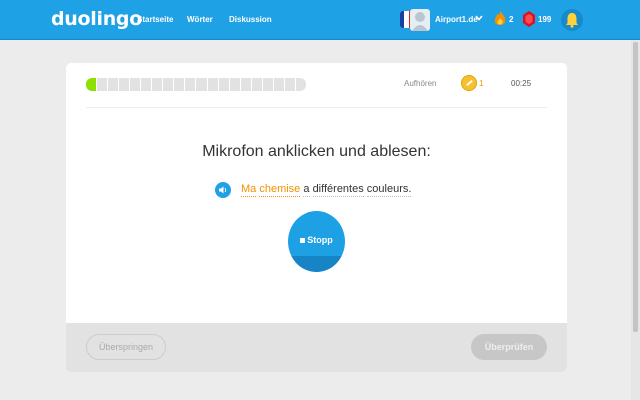  What do you see at coordinates (338, 190) in the screenshot?
I see `sentence-word: différentes` at bounding box center [338, 190].